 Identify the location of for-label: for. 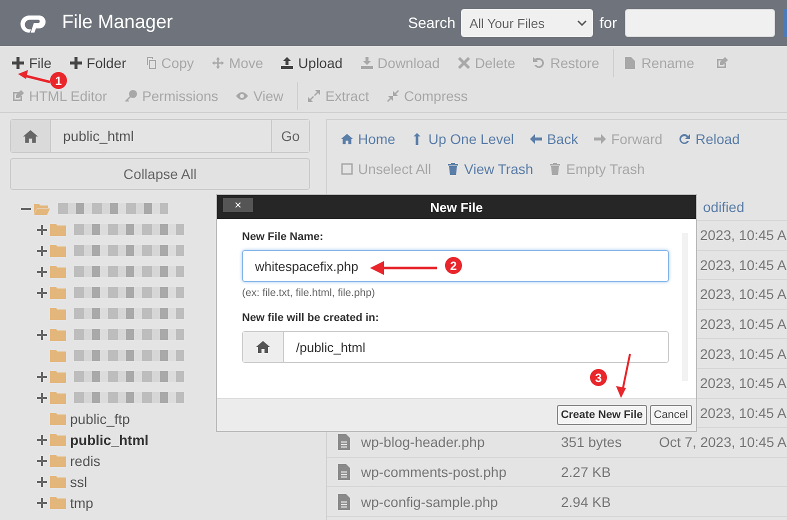
(608, 23).